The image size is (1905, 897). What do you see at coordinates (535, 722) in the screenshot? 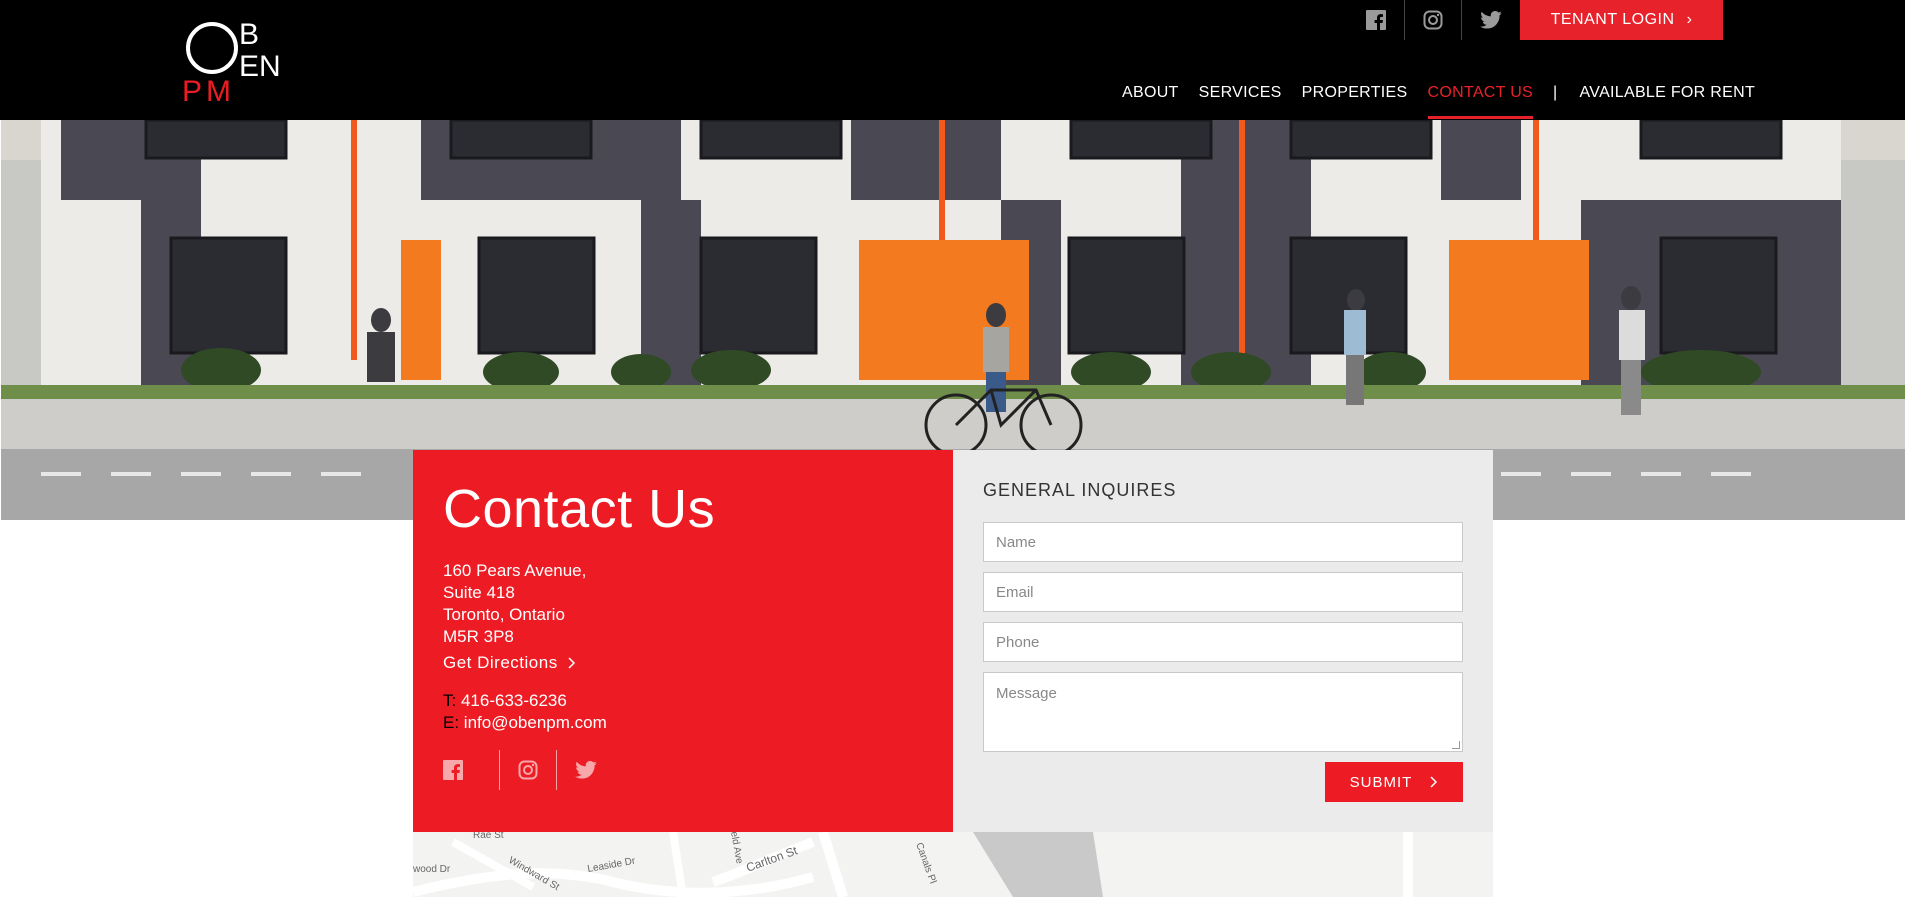
I see `email-link: info@obenpm.com` at bounding box center [535, 722].